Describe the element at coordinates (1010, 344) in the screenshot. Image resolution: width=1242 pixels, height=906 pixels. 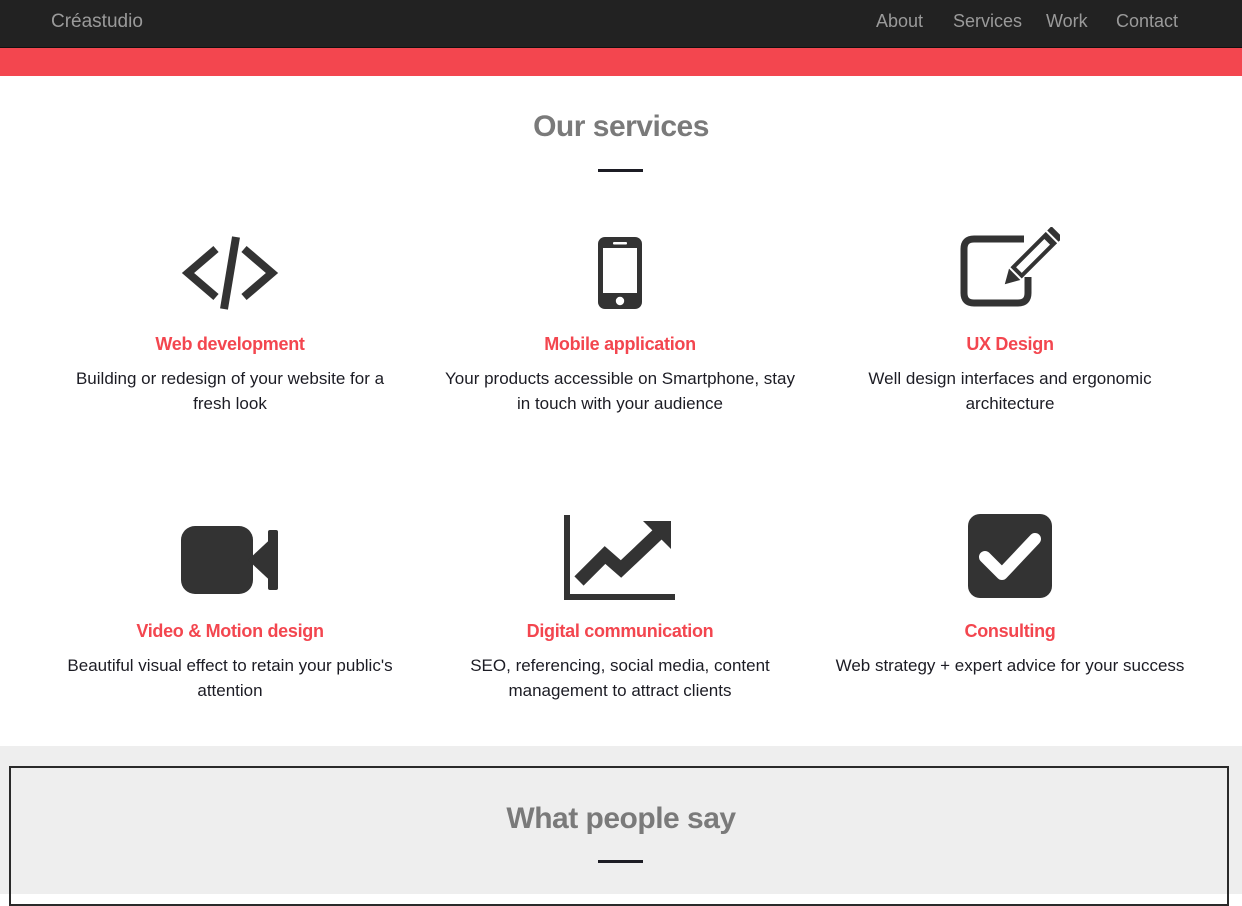
I see `service-name: UX Design` at that location.